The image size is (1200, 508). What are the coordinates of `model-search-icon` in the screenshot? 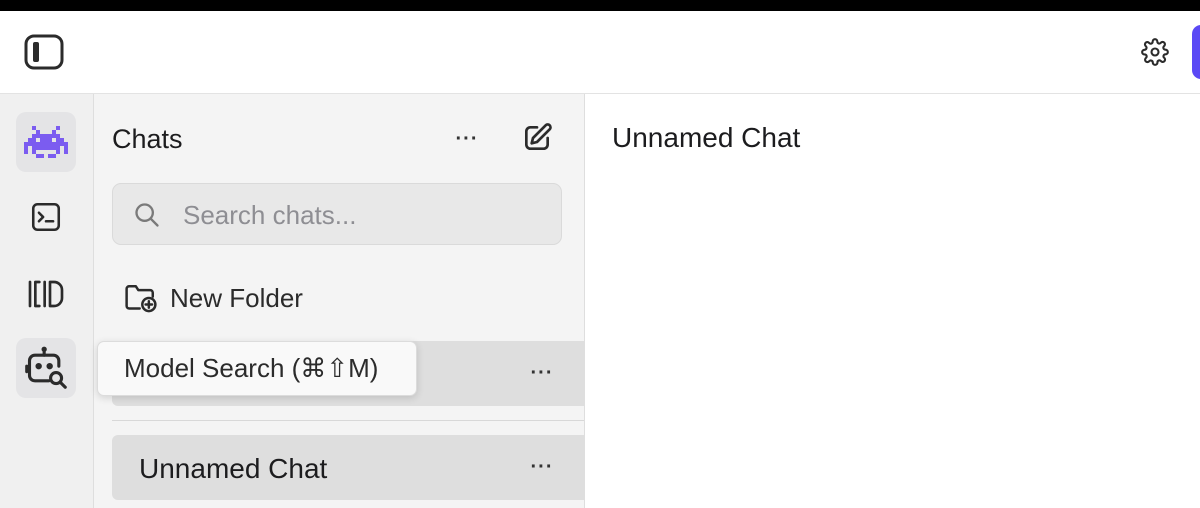 It's located at (46, 367).